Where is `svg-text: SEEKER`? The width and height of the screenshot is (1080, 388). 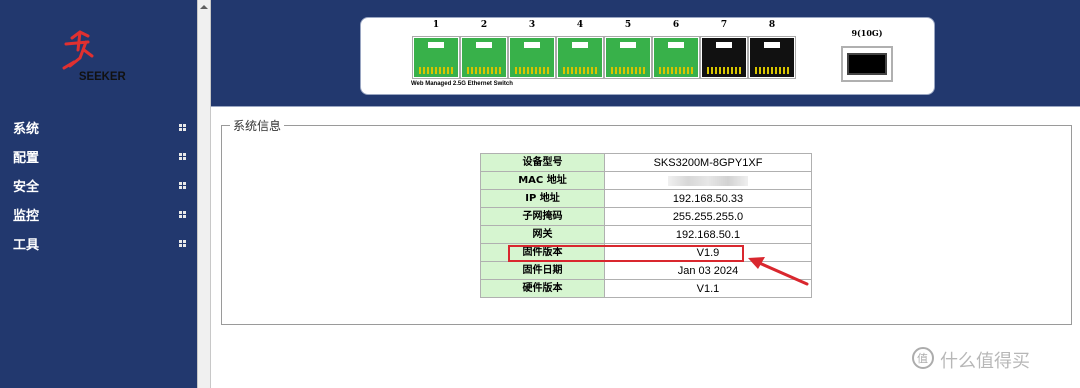
svg-text: SEEKER is located at coordinates (102, 76).